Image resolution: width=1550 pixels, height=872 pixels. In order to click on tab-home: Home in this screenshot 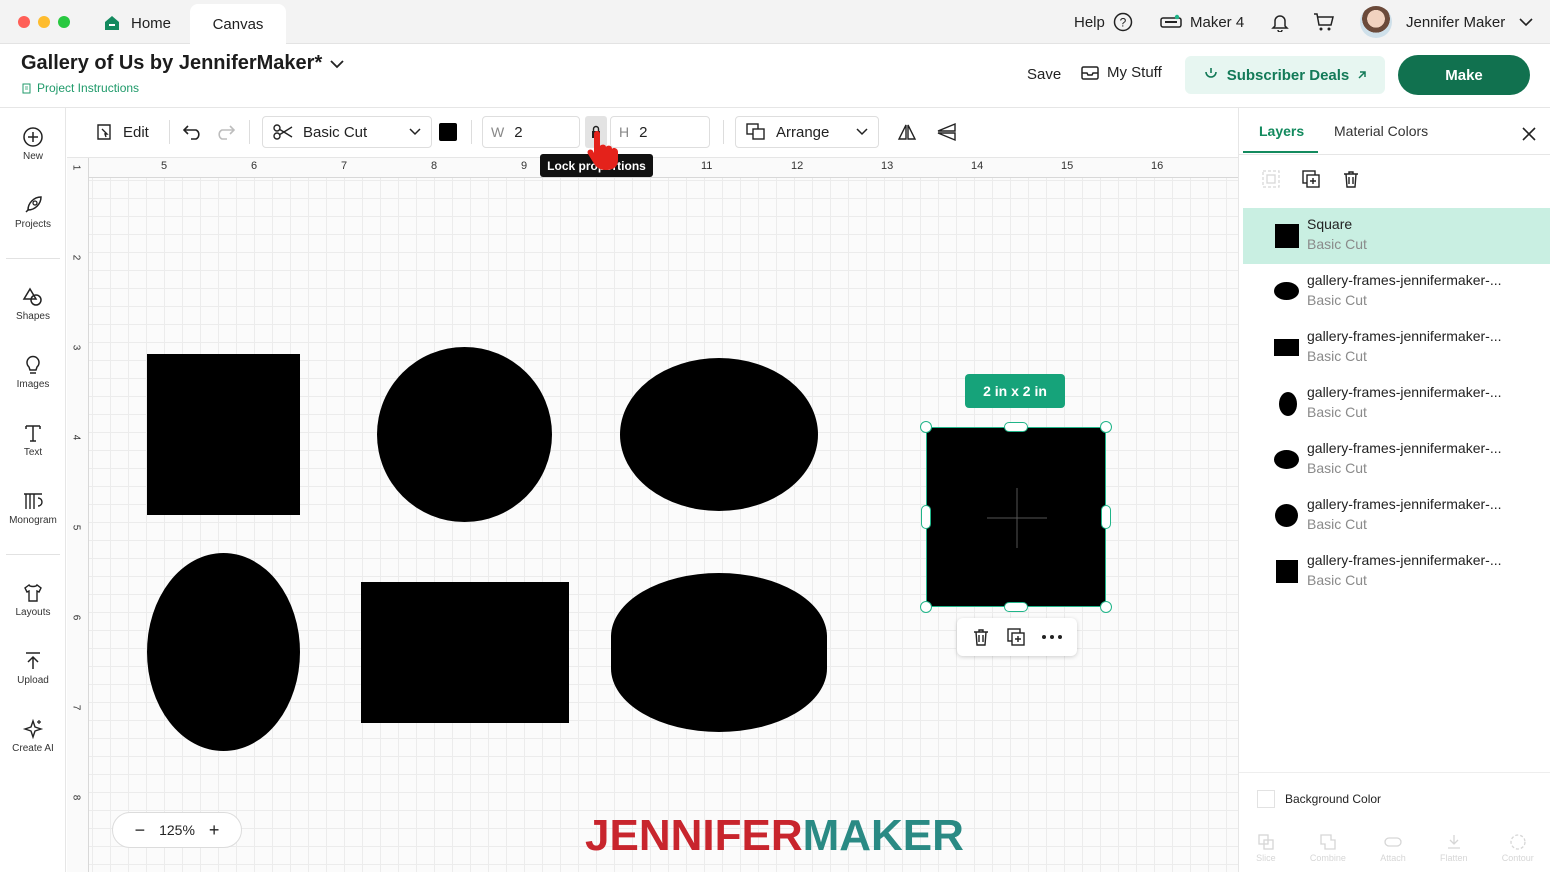, I will do `click(145, 23)`.